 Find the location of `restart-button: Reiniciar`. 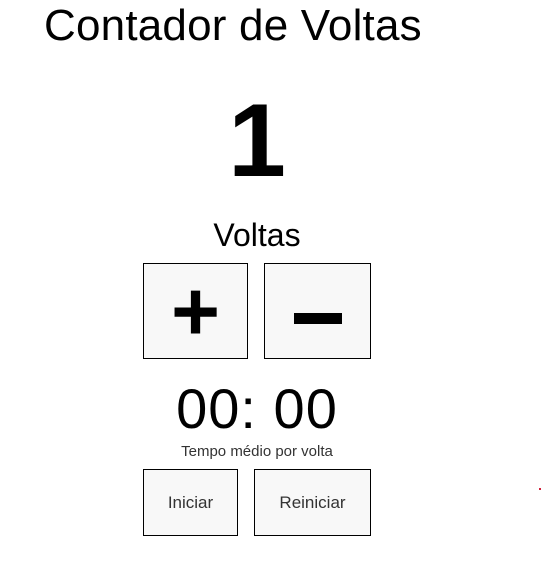

restart-button: Reiniciar is located at coordinates (312, 502).